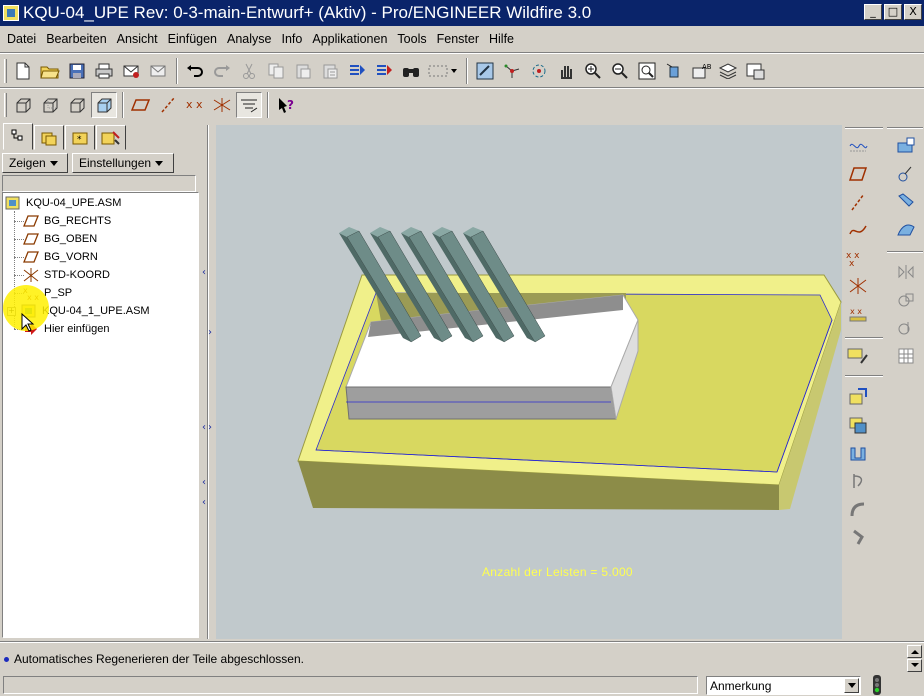  Describe the element at coordinates (906, 272) in the screenshot. I see `mirror-tool-icon` at that location.